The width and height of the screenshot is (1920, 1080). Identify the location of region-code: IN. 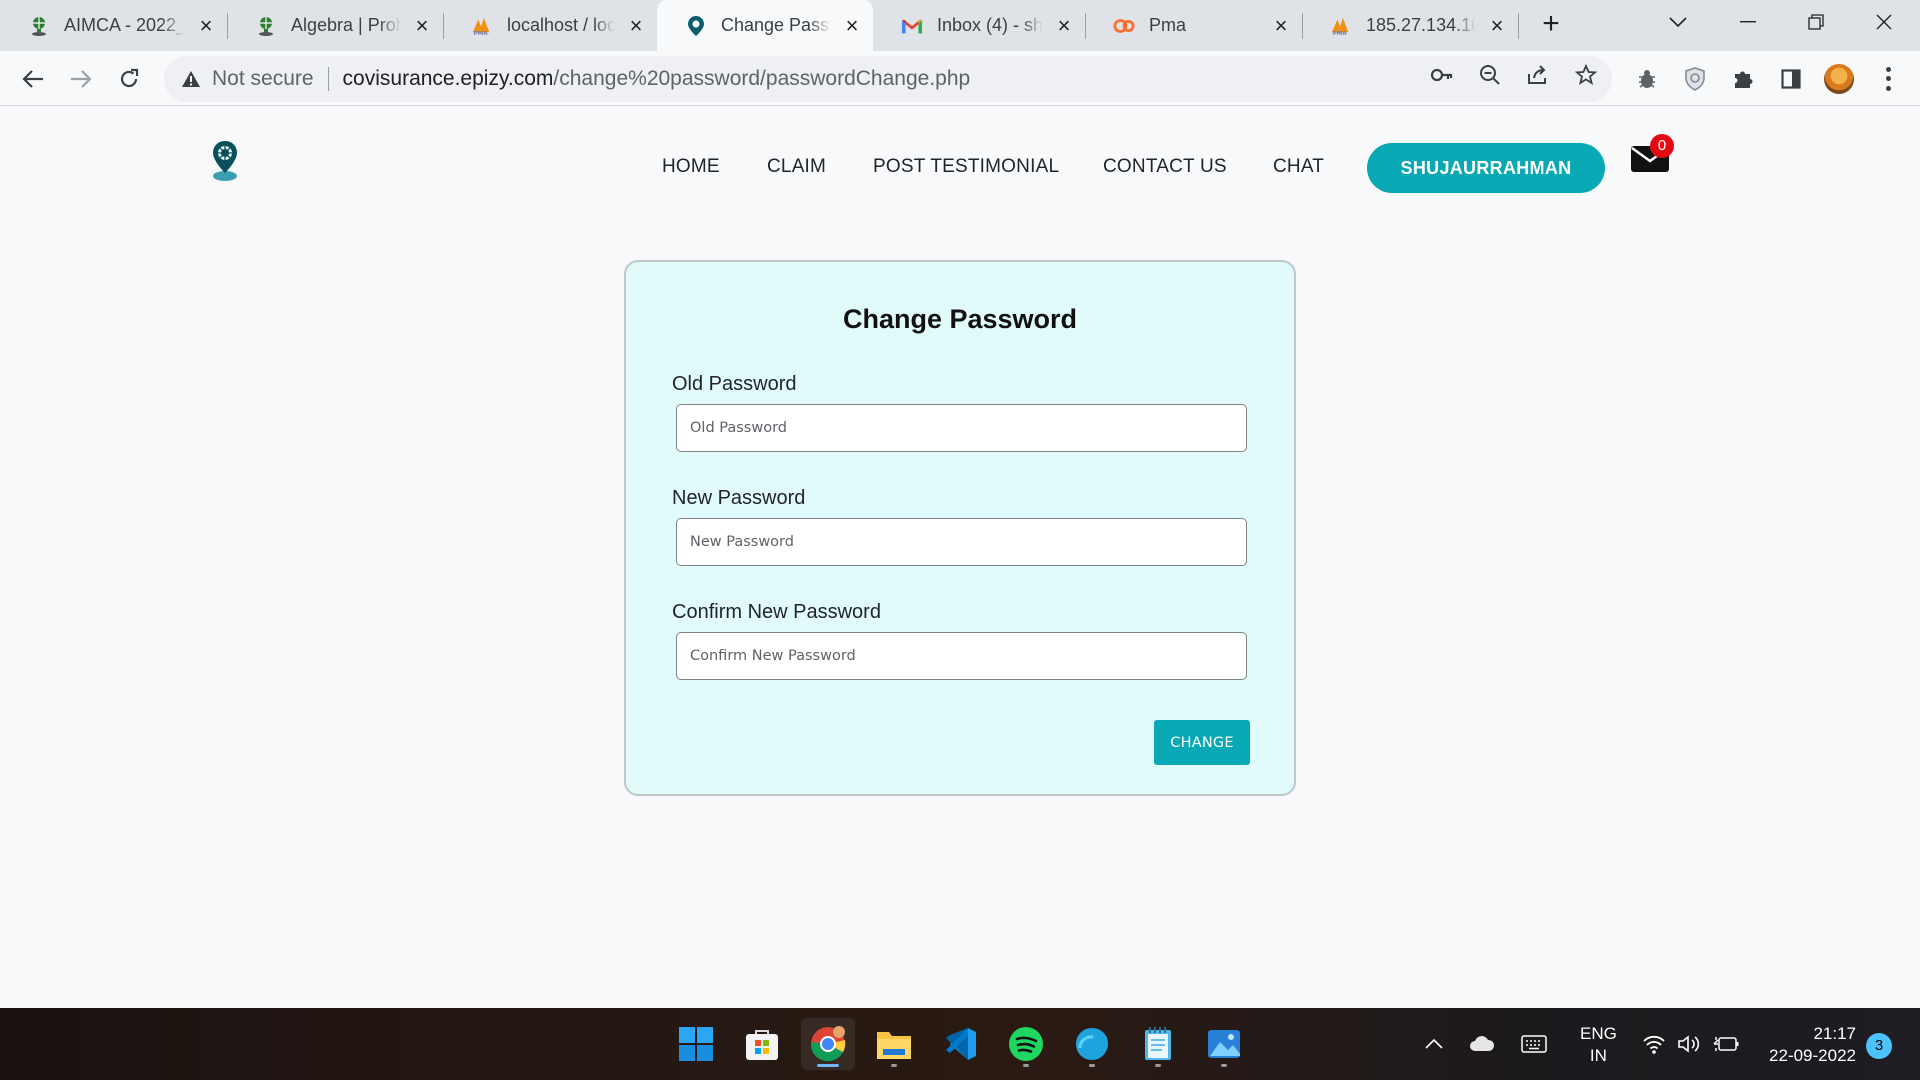
(1598, 1055).